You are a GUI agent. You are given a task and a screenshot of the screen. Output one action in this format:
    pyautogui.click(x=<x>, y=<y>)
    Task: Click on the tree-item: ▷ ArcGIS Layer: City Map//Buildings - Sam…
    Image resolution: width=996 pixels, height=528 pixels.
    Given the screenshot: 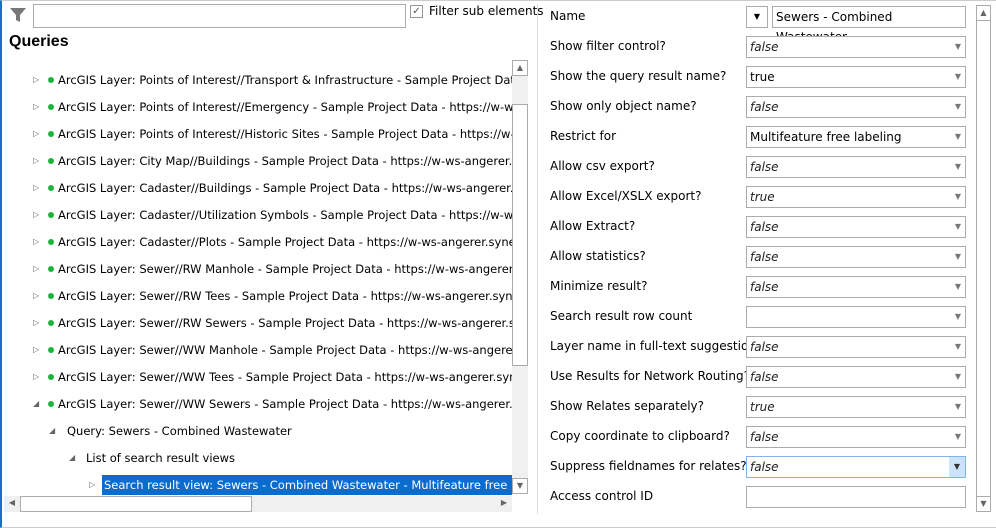 What is the action you would take?
    pyautogui.click(x=266, y=161)
    